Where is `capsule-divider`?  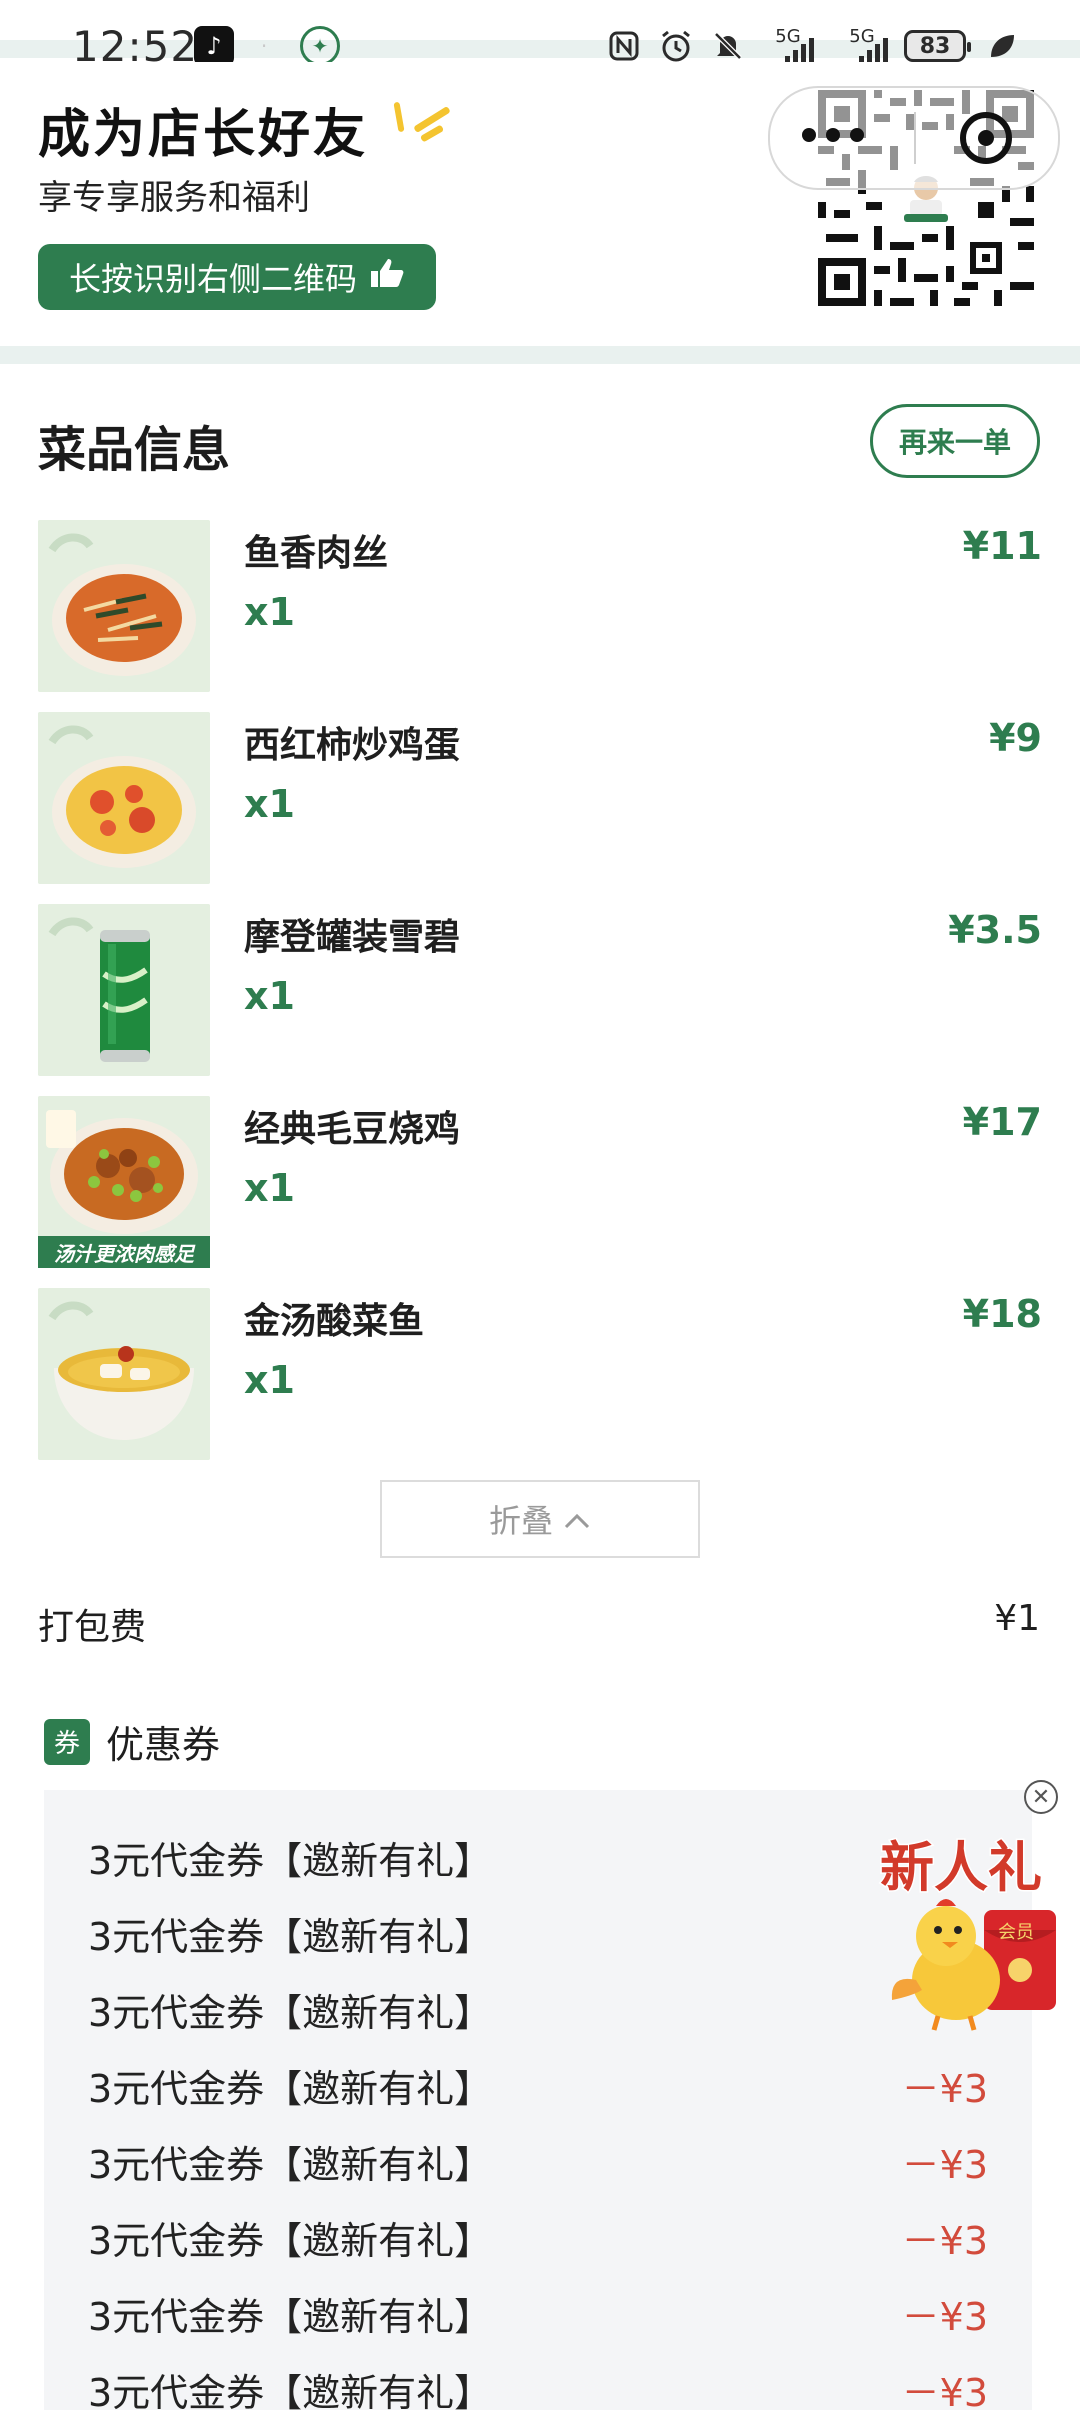
capsule-divider is located at coordinates (915, 138).